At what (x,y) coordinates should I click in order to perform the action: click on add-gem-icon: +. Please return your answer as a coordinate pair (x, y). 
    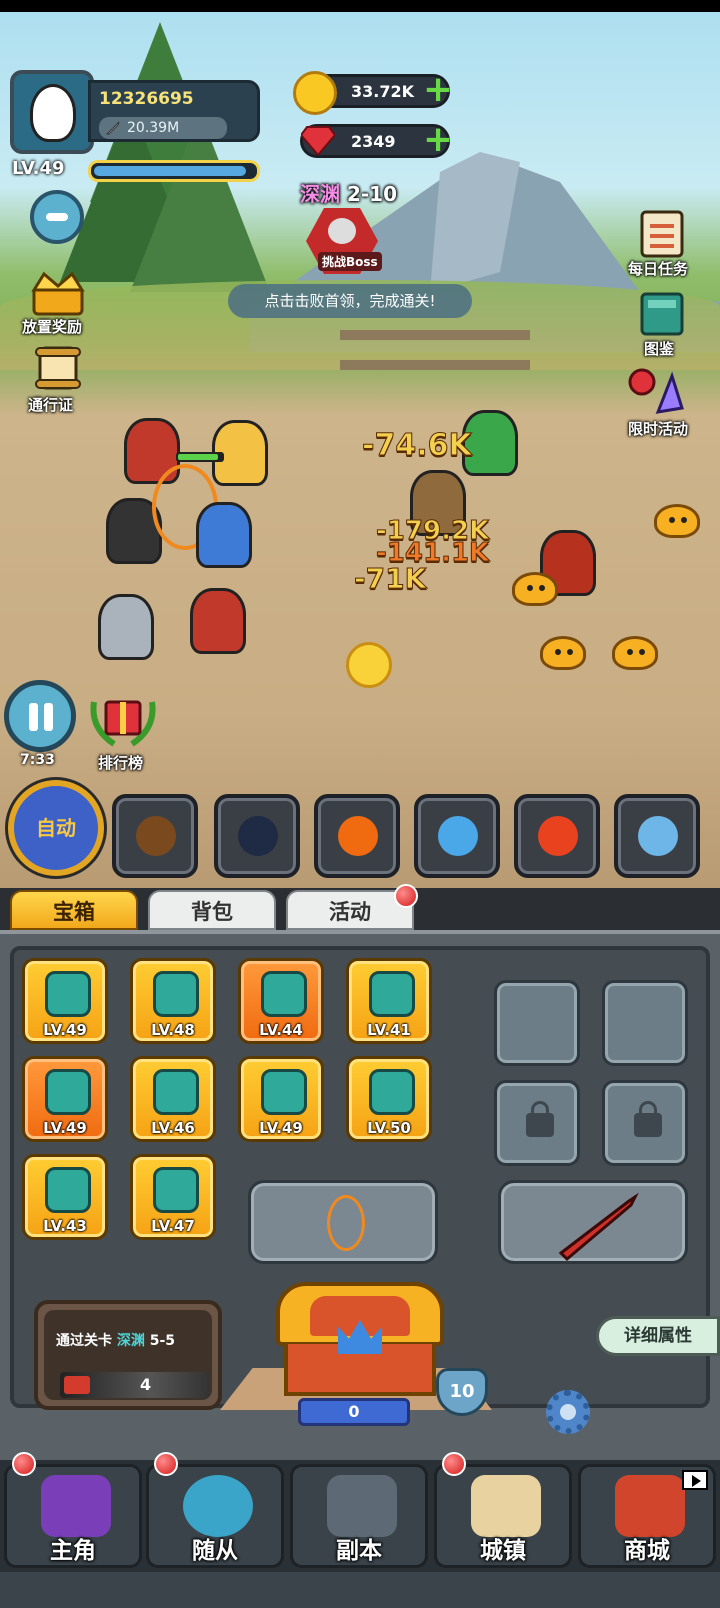
    Looking at the image, I should click on (438, 140).